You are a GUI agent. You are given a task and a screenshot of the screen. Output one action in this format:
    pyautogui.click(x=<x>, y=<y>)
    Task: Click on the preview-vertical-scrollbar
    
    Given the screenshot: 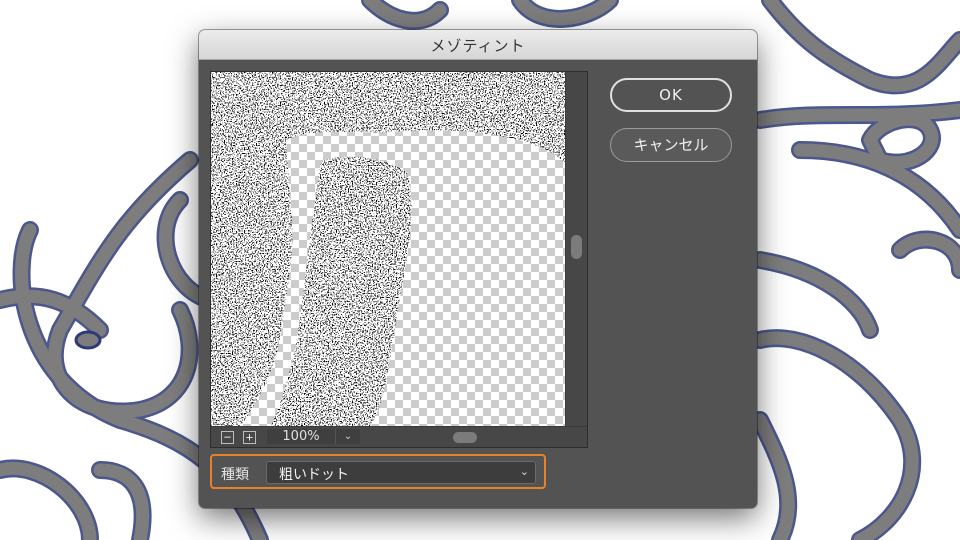 What is the action you would take?
    pyautogui.click(x=576, y=249)
    